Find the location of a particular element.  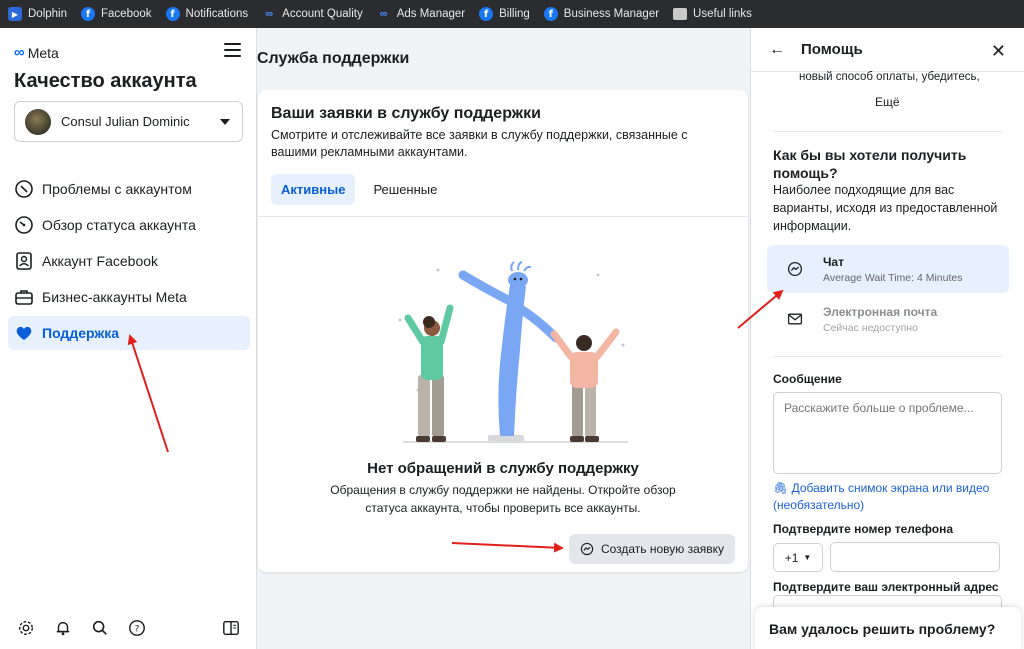

phone-label: Подтвердите номер телефона is located at coordinates (863, 529).